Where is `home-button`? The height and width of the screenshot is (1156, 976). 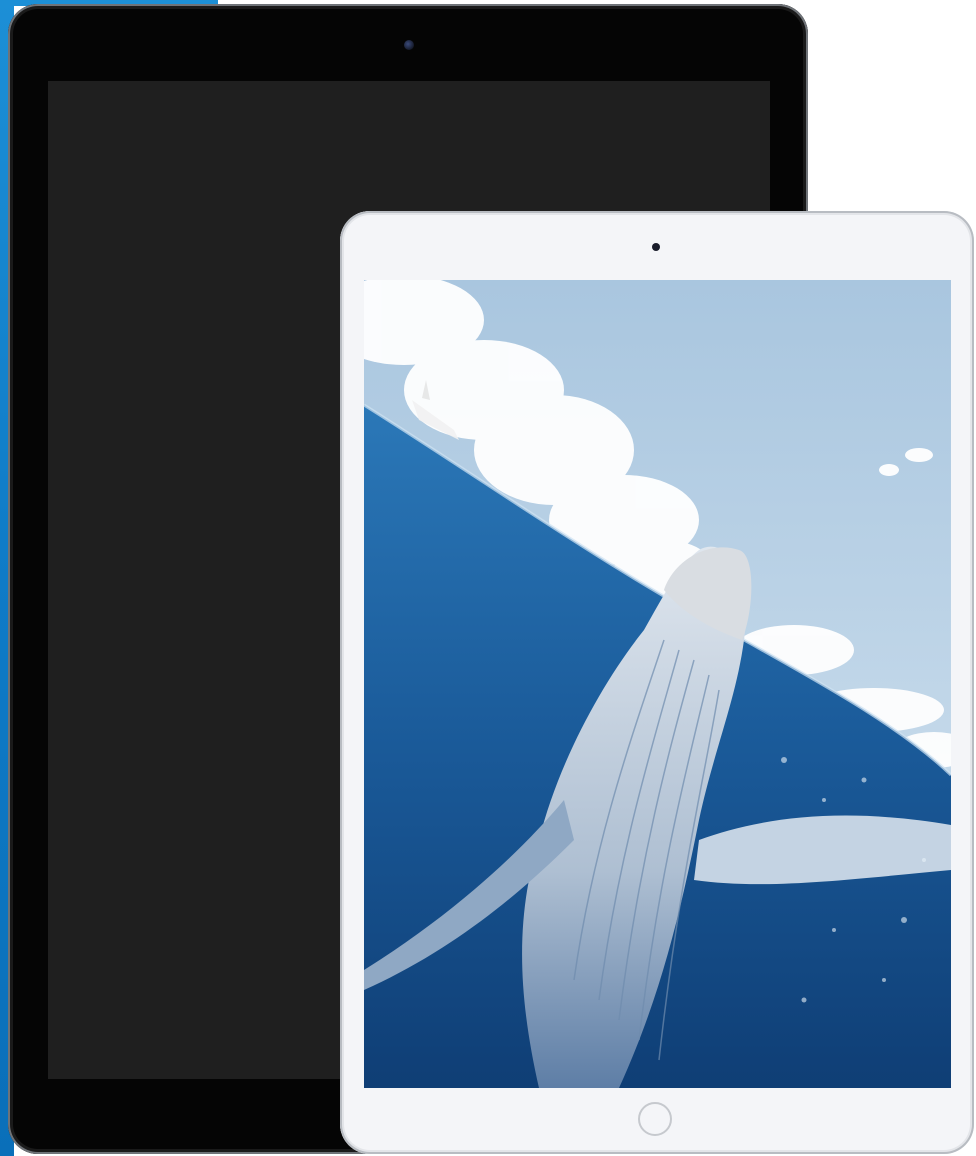
home-button is located at coordinates (655, 1119).